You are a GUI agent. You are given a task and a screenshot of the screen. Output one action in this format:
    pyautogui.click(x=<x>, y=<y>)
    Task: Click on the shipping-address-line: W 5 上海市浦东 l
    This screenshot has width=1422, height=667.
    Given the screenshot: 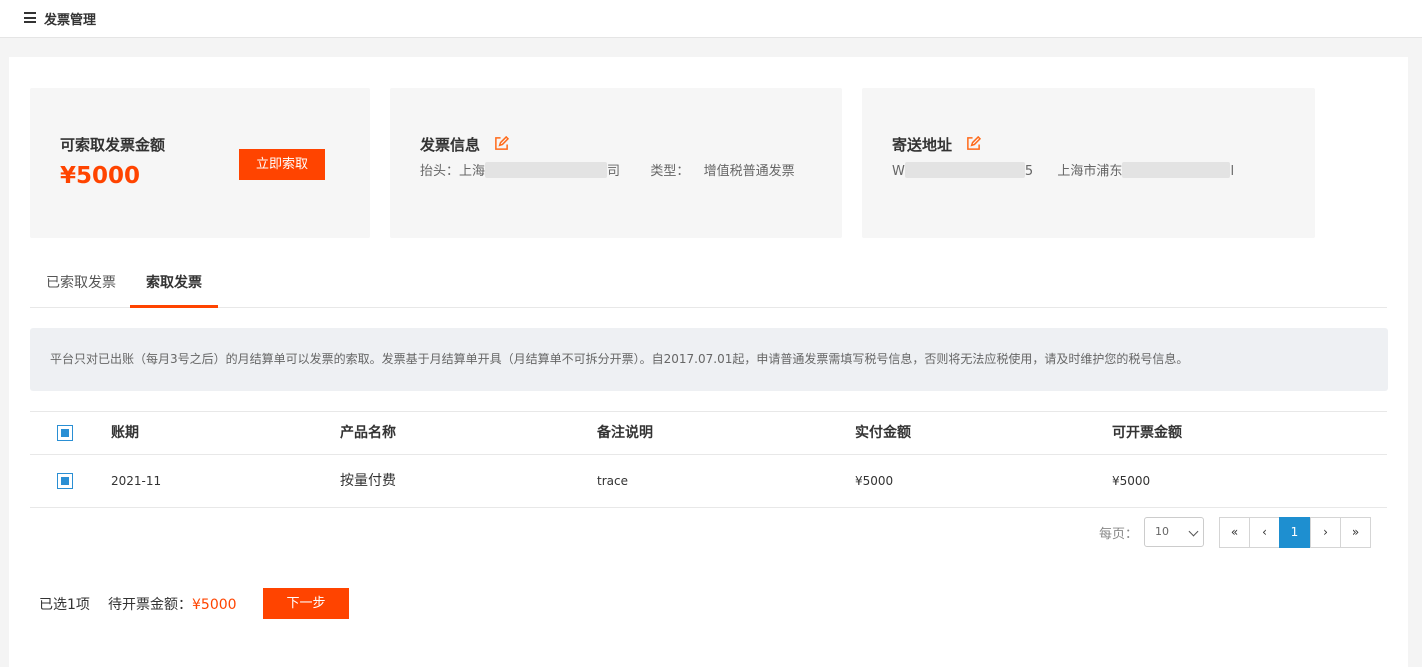 What is the action you would take?
    pyautogui.click(x=1063, y=169)
    